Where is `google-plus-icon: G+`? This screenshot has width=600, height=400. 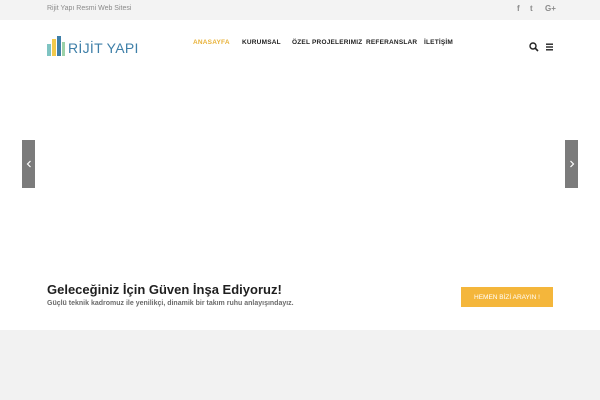
google-plus-icon: G+ is located at coordinates (550, 9).